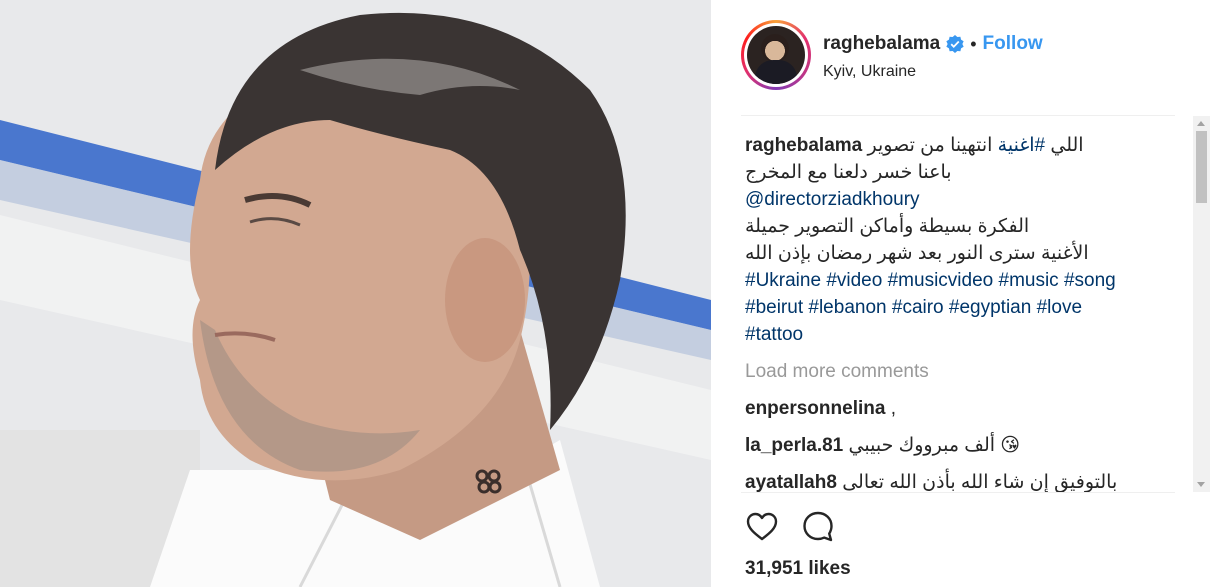  Describe the element at coordinates (934, 445) in the screenshot. I see `comment-text: ألف مبرووك حبيبي 😘` at that location.